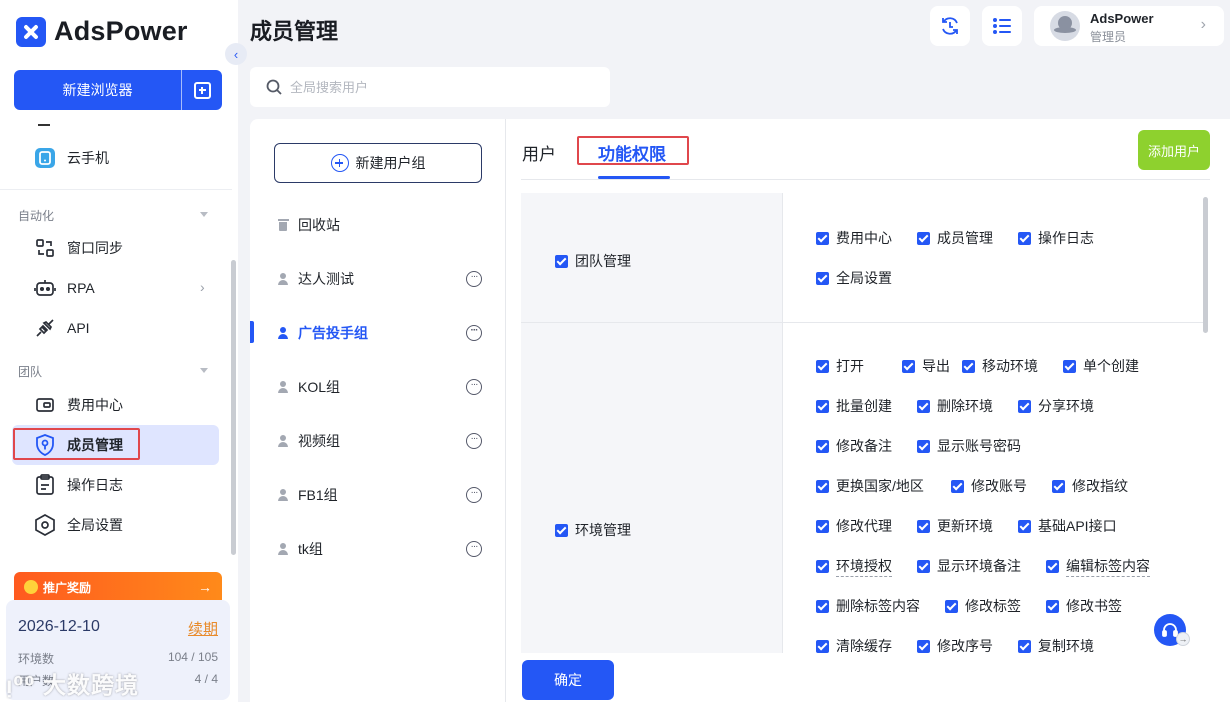  What do you see at coordinates (1174, 150) in the screenshot?
I see `add-user-button: 添加用户` at bounding box center [1174, 150].